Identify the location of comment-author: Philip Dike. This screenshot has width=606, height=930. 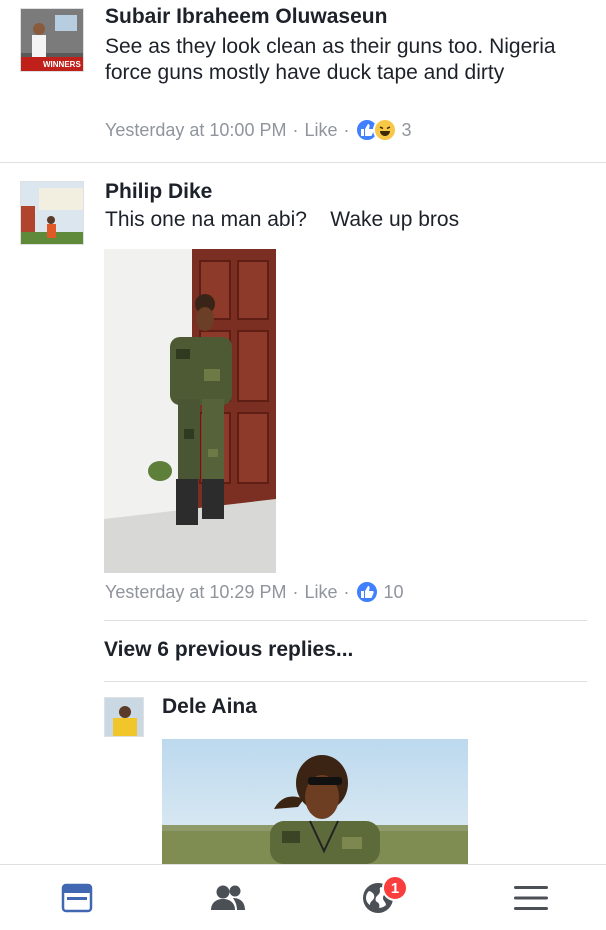
(158, 192).